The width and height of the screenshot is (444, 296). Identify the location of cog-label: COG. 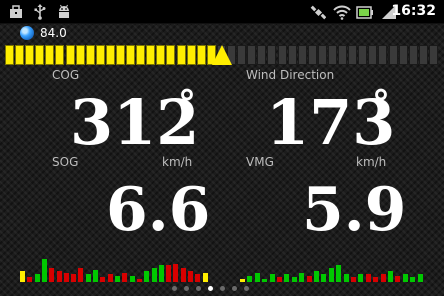
(66, 75).